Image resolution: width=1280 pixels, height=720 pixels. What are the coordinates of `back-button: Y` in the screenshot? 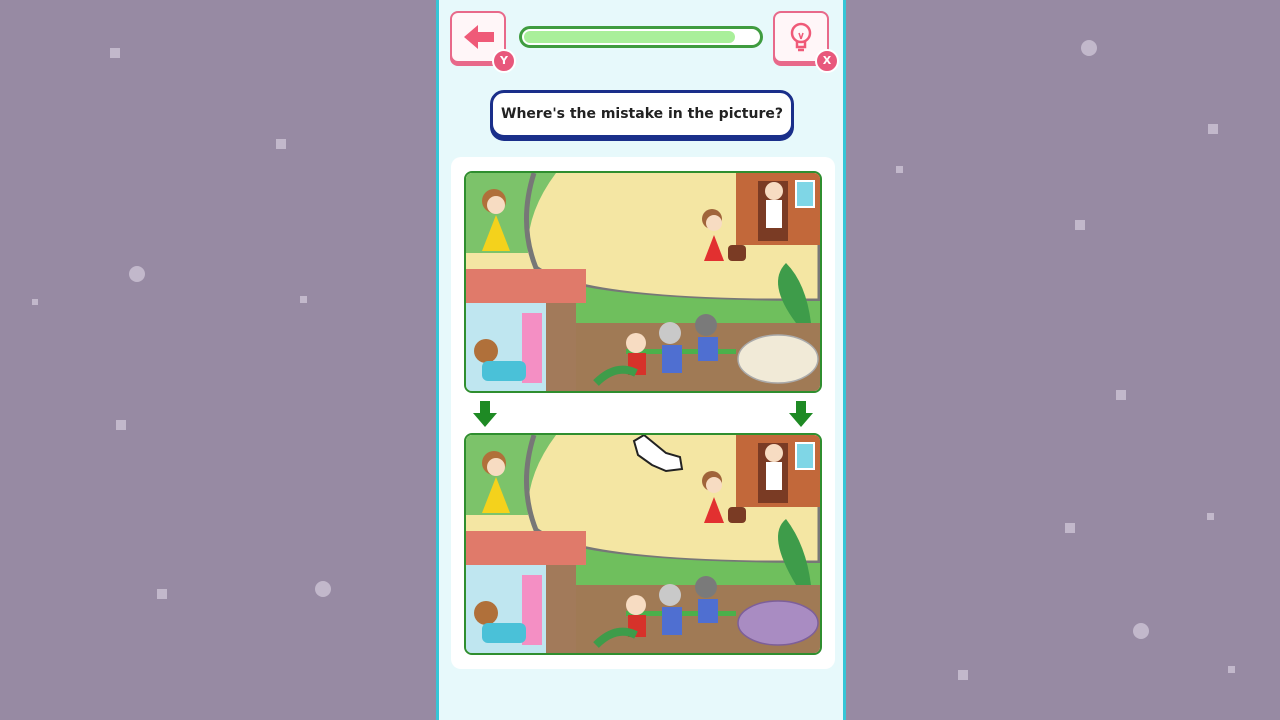 It's located at (483, 42).